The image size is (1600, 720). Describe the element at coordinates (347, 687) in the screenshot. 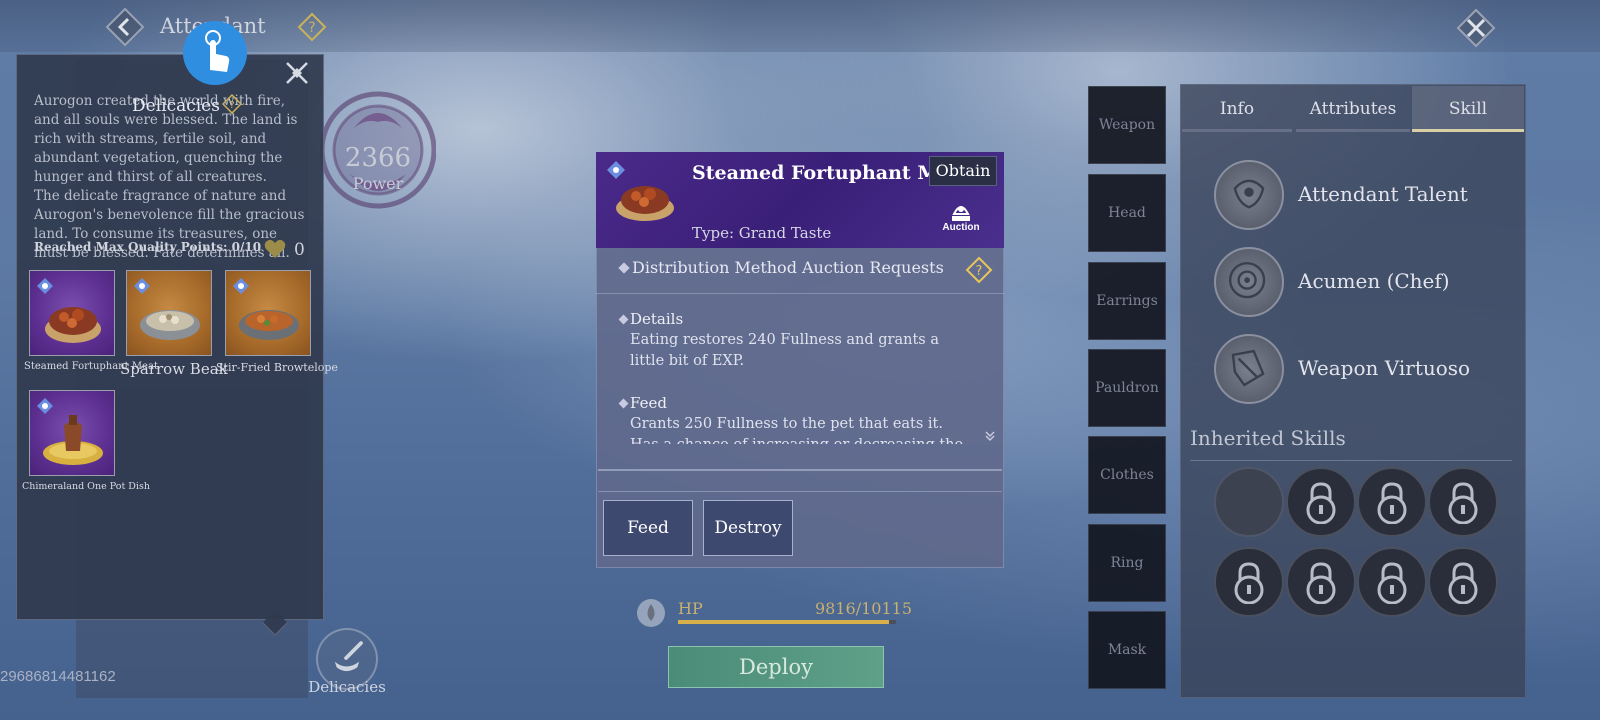

I see `delicacies-nav-label: Delicacies` at that location.